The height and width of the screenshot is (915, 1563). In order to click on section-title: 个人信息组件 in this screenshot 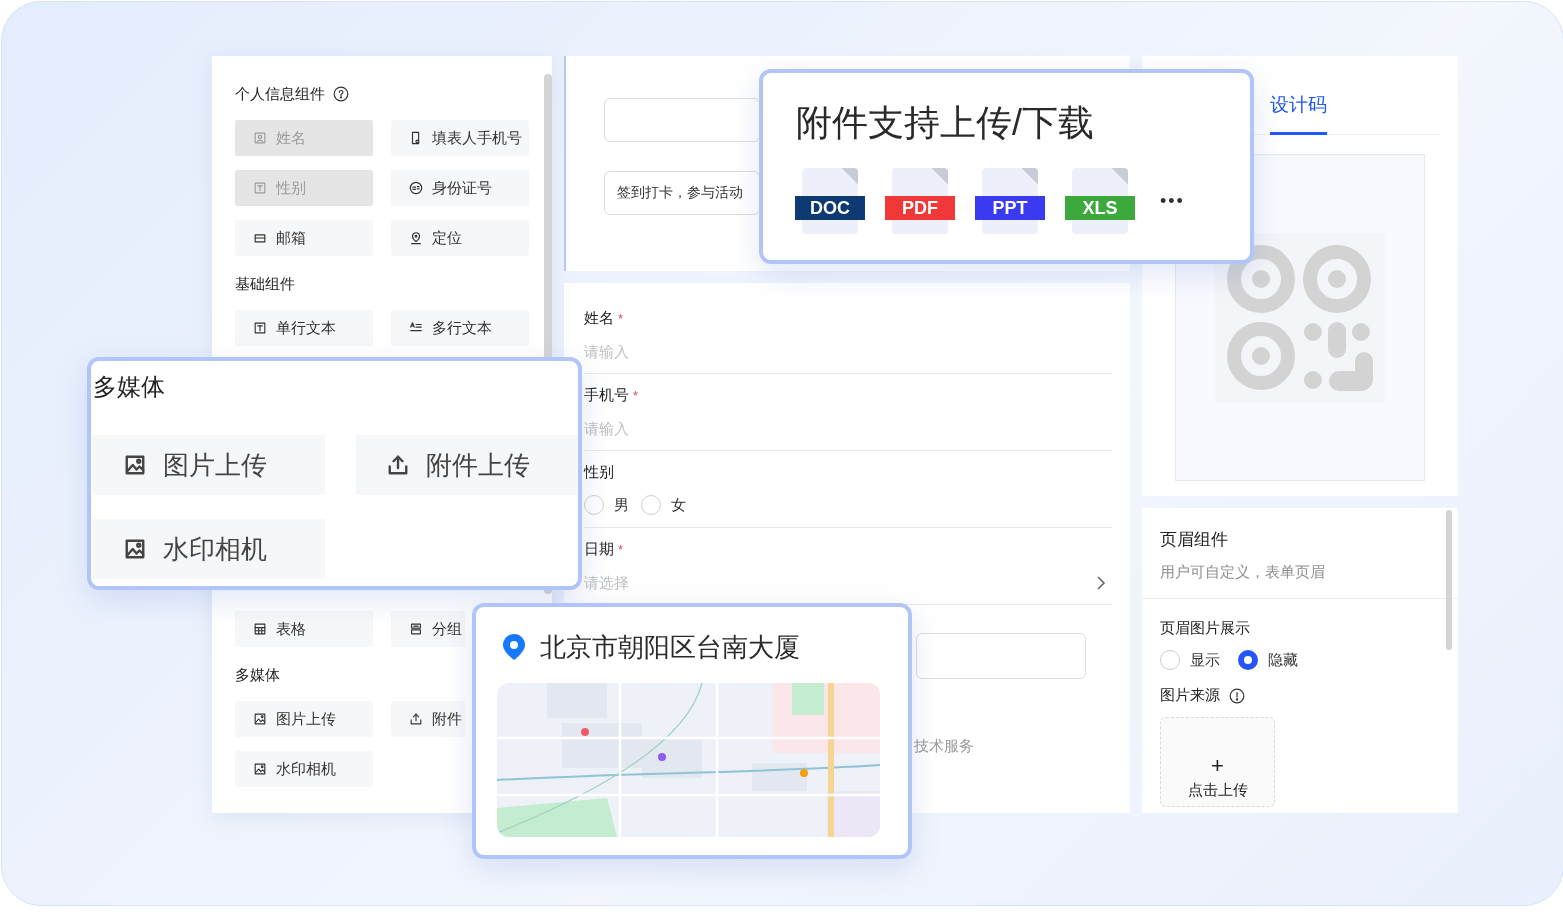, I will do `click(280, 94)`.